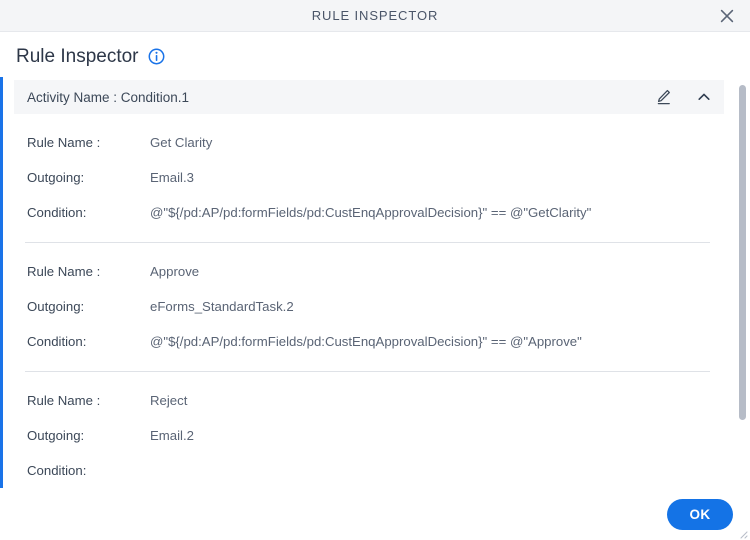 This screenshot has height=540, width=750. Describe the element at coordinates (169, 400) in the screenshot. I see `rule-name-value: Reject` at that location.